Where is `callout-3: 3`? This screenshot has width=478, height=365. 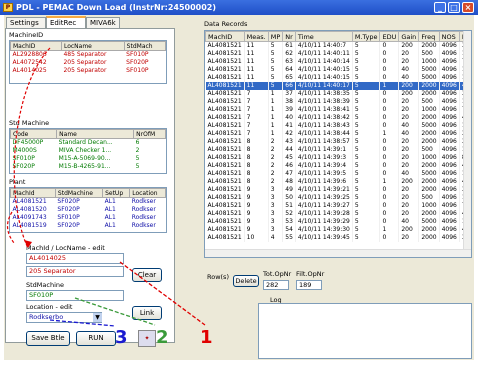
callout-3: 3 is located at coordinates (121, 337).